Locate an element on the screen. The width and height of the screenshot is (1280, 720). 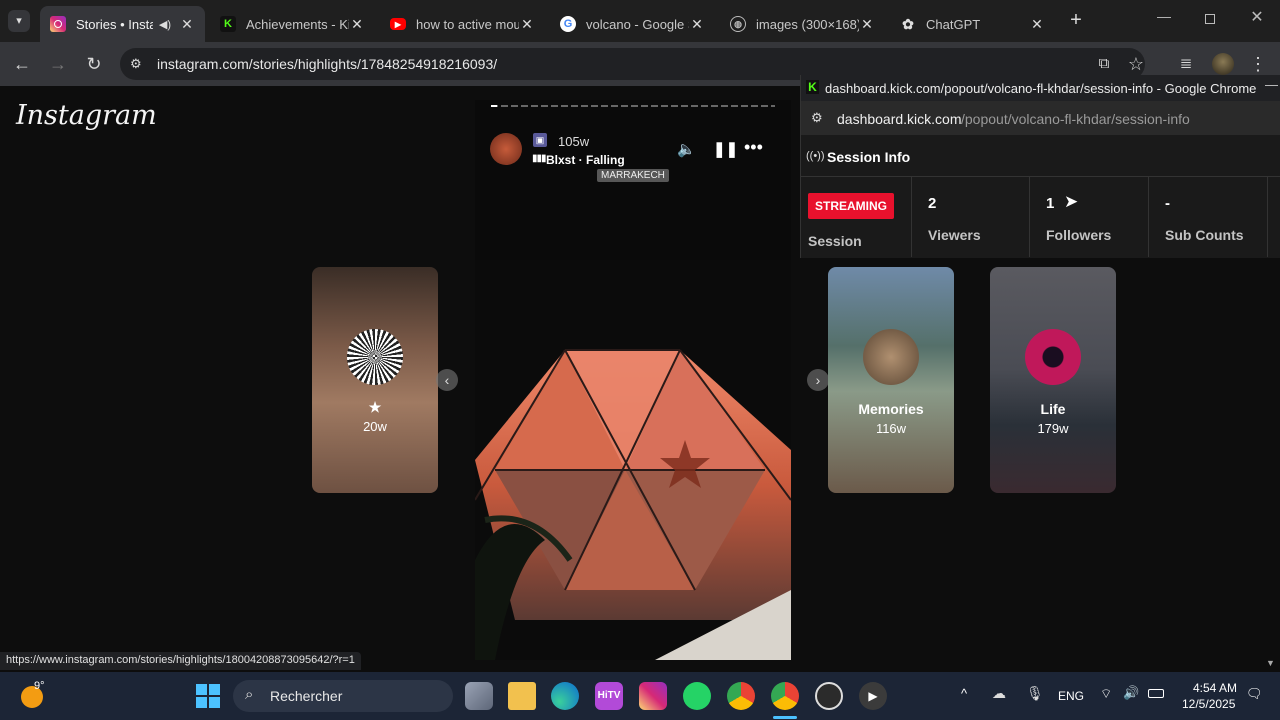
volume-icon: 🔊 is located at coordinates (1131, 693).